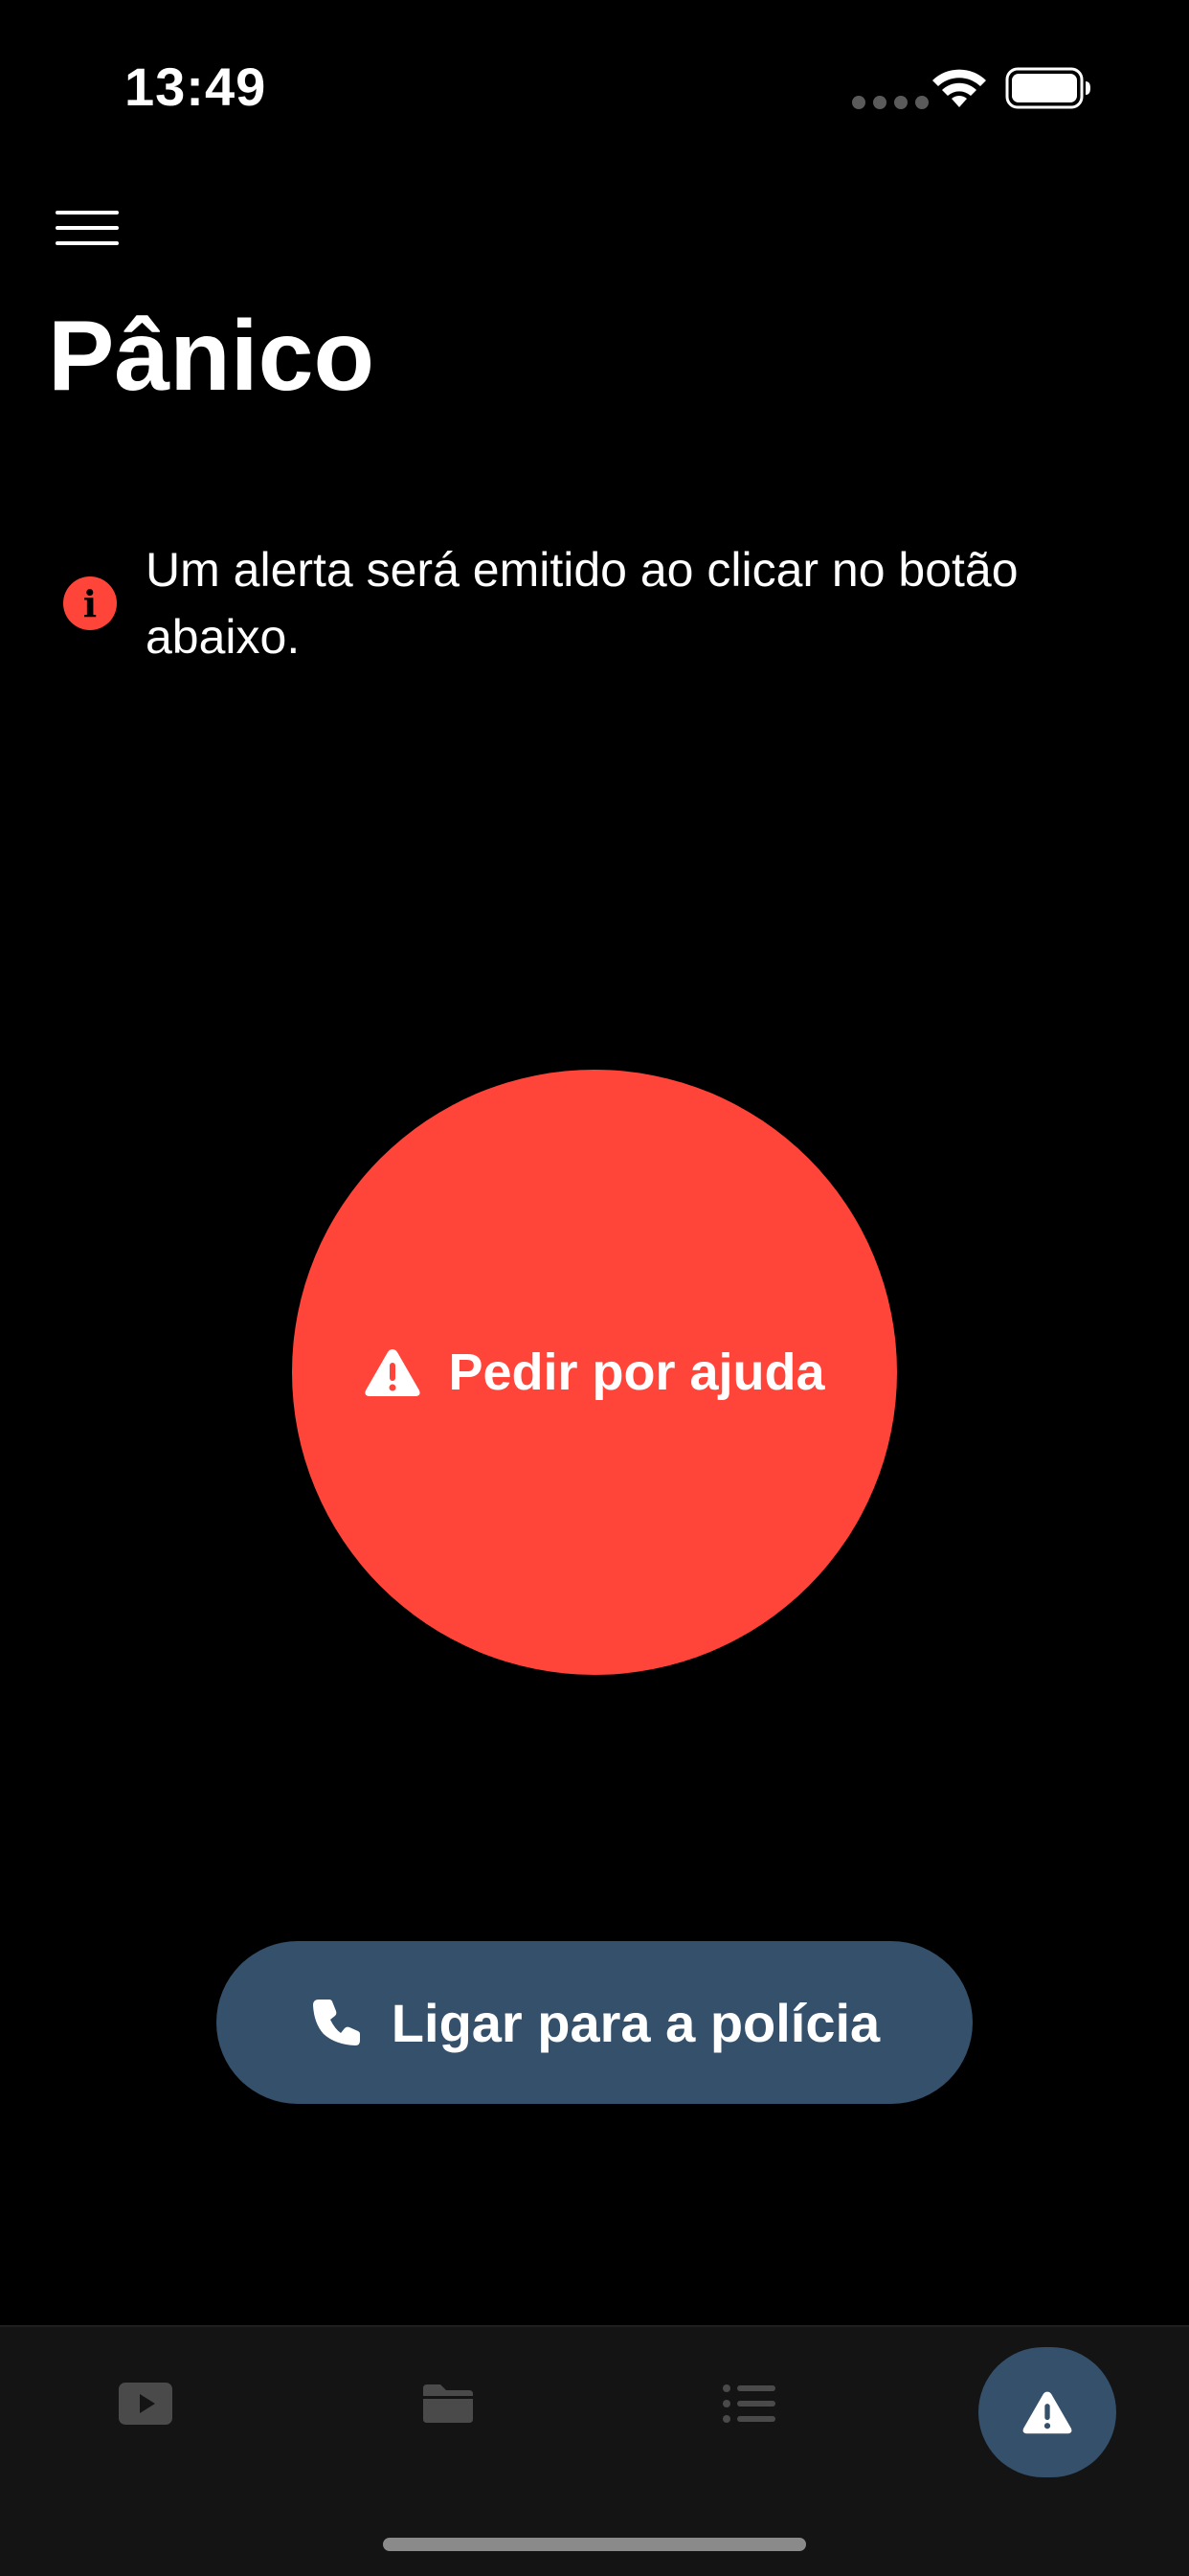 The width and height of the screenshot is (1189, 2576). What do you see at coordinates (211, 356) in the screenshot?
I see `page-title: Pânico` at bounding box center [211, 356].